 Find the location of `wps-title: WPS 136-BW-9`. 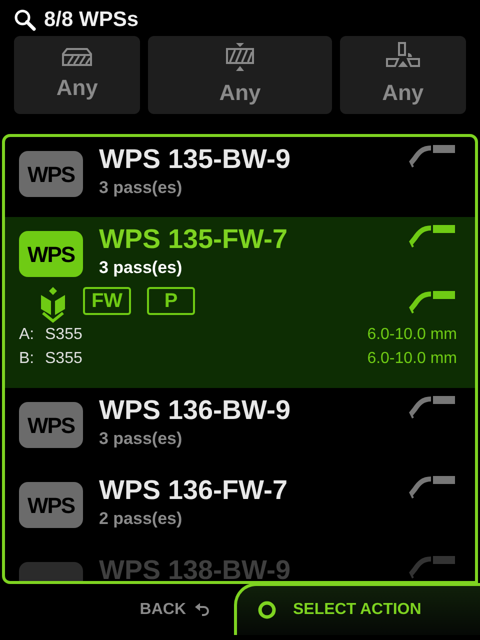

wps-title: WPS 136-BW-9 is located at coordinates (195, 410).